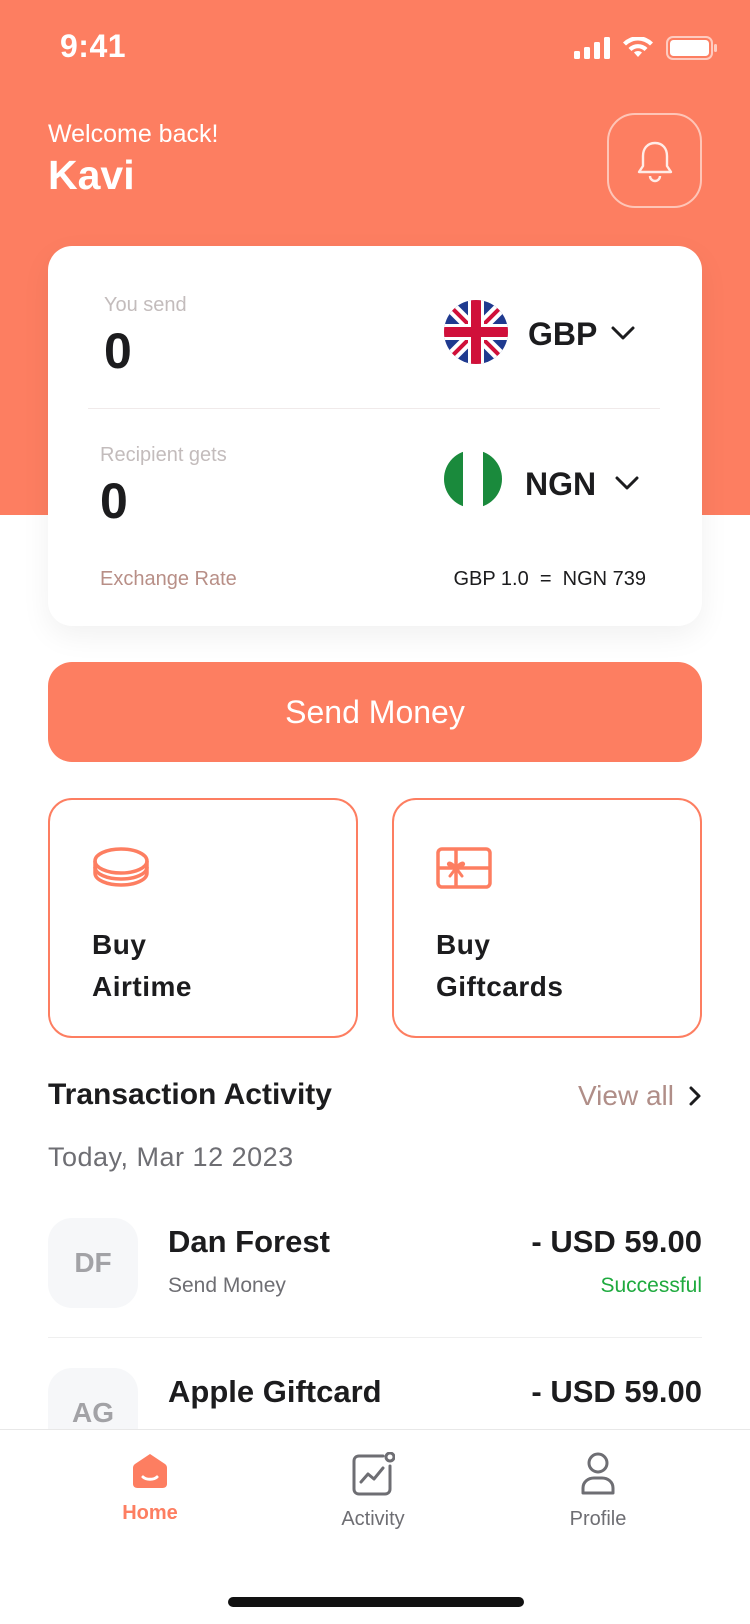  I want to click on chevron-right-icon, so click(695, 1096).